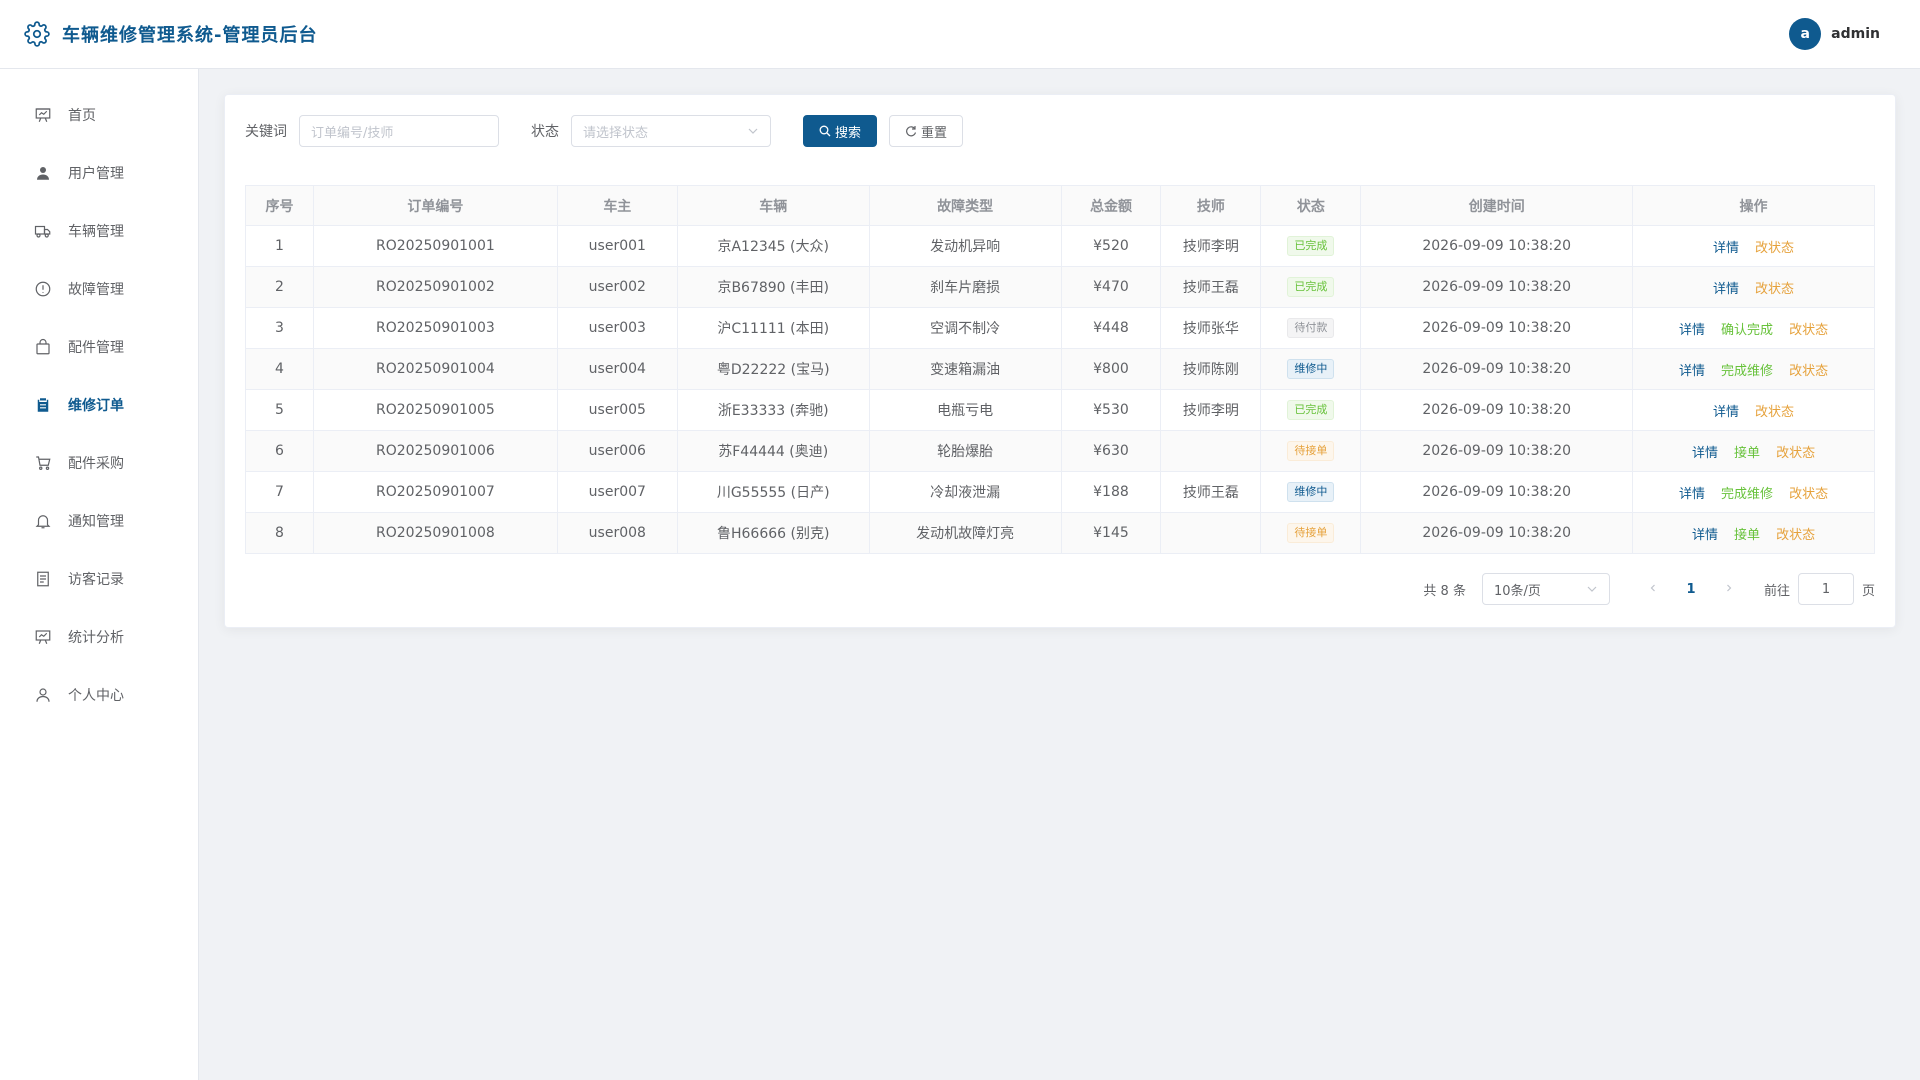 This screenshot has width=1920, height=1080. What do you see at coordinates (926, 131) in the screenshot?
I see `reset-button: 重置` at bounding box center [926, 131].